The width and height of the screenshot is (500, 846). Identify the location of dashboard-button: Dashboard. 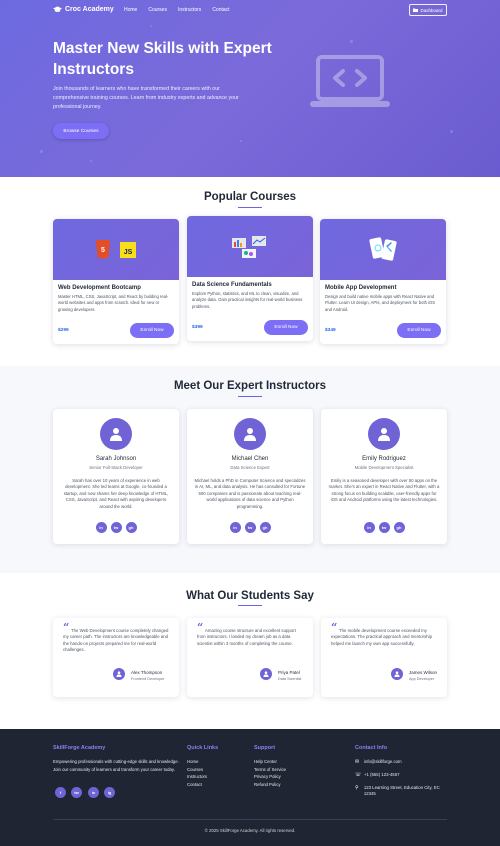
(428, 10).